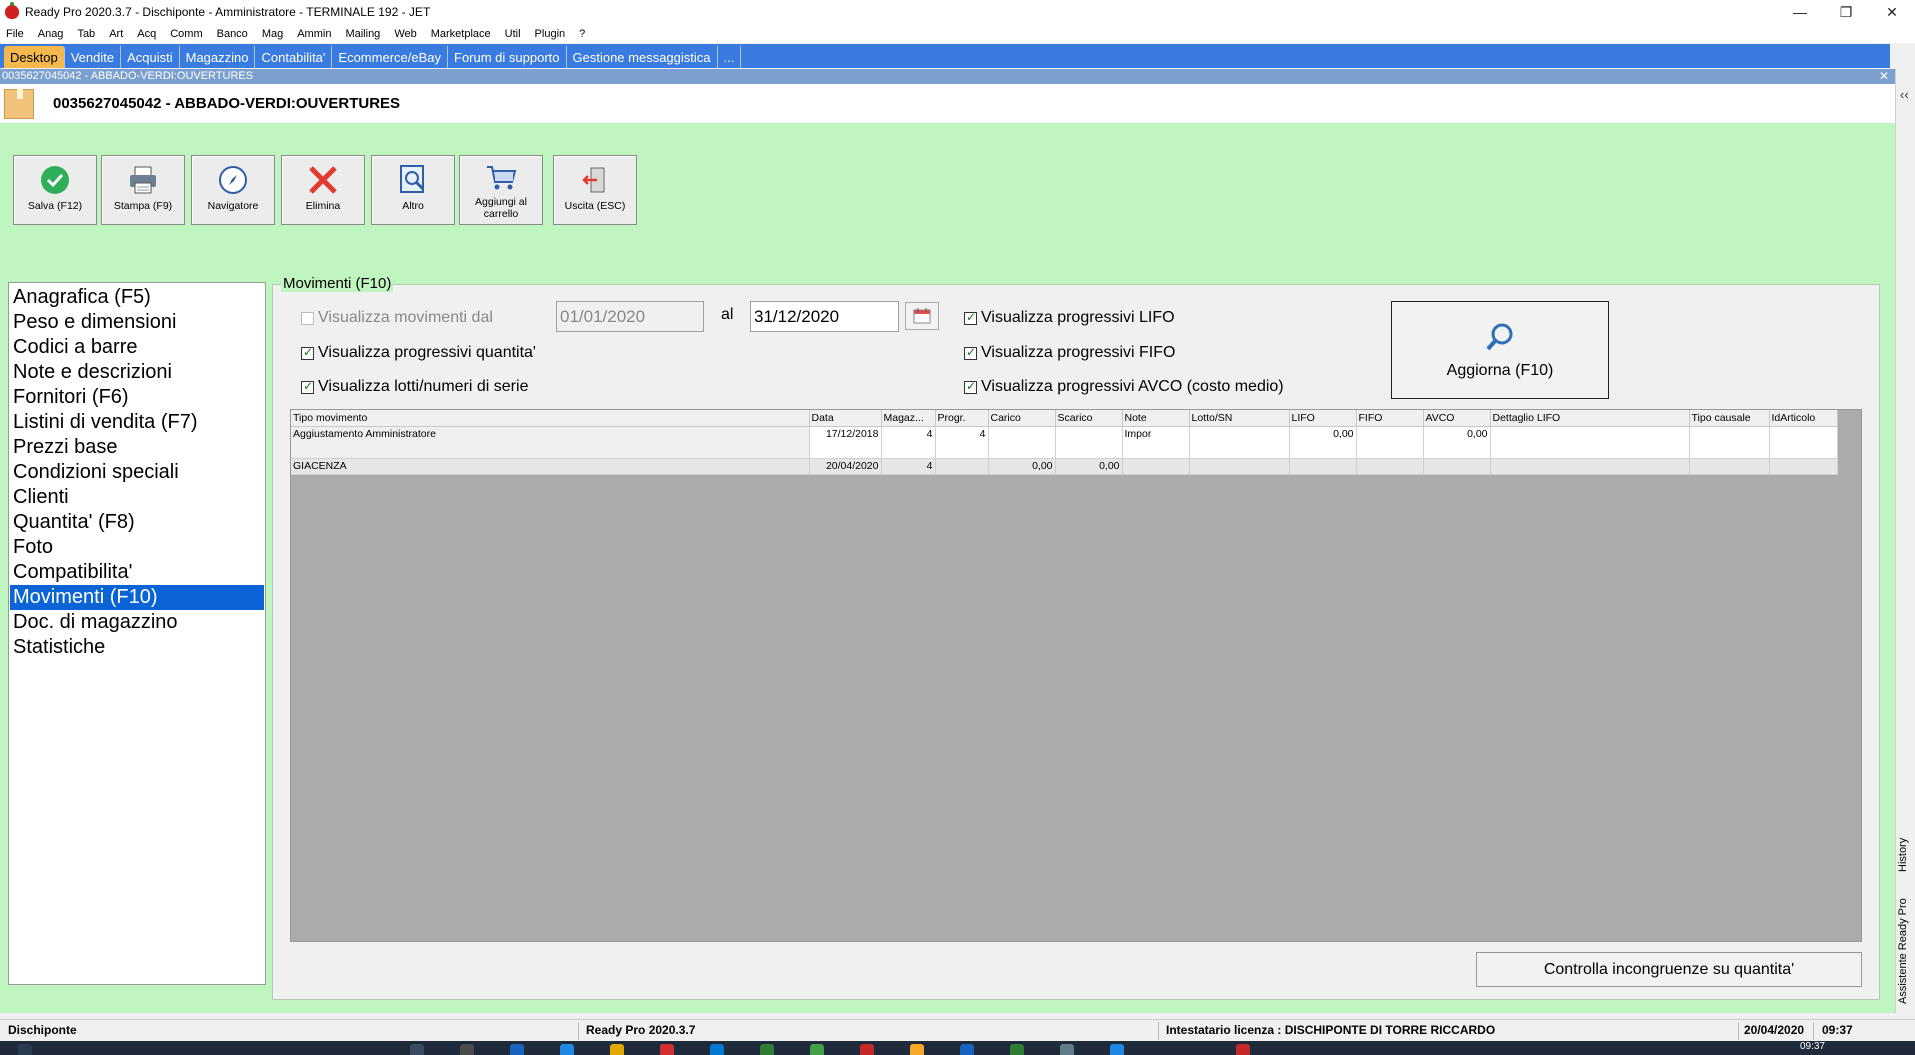  What do you see at coordinates (137, 597) in the screenshot?
I see `nav-movimenti: Movimenti (F10)` at bounding box center [137, 597].